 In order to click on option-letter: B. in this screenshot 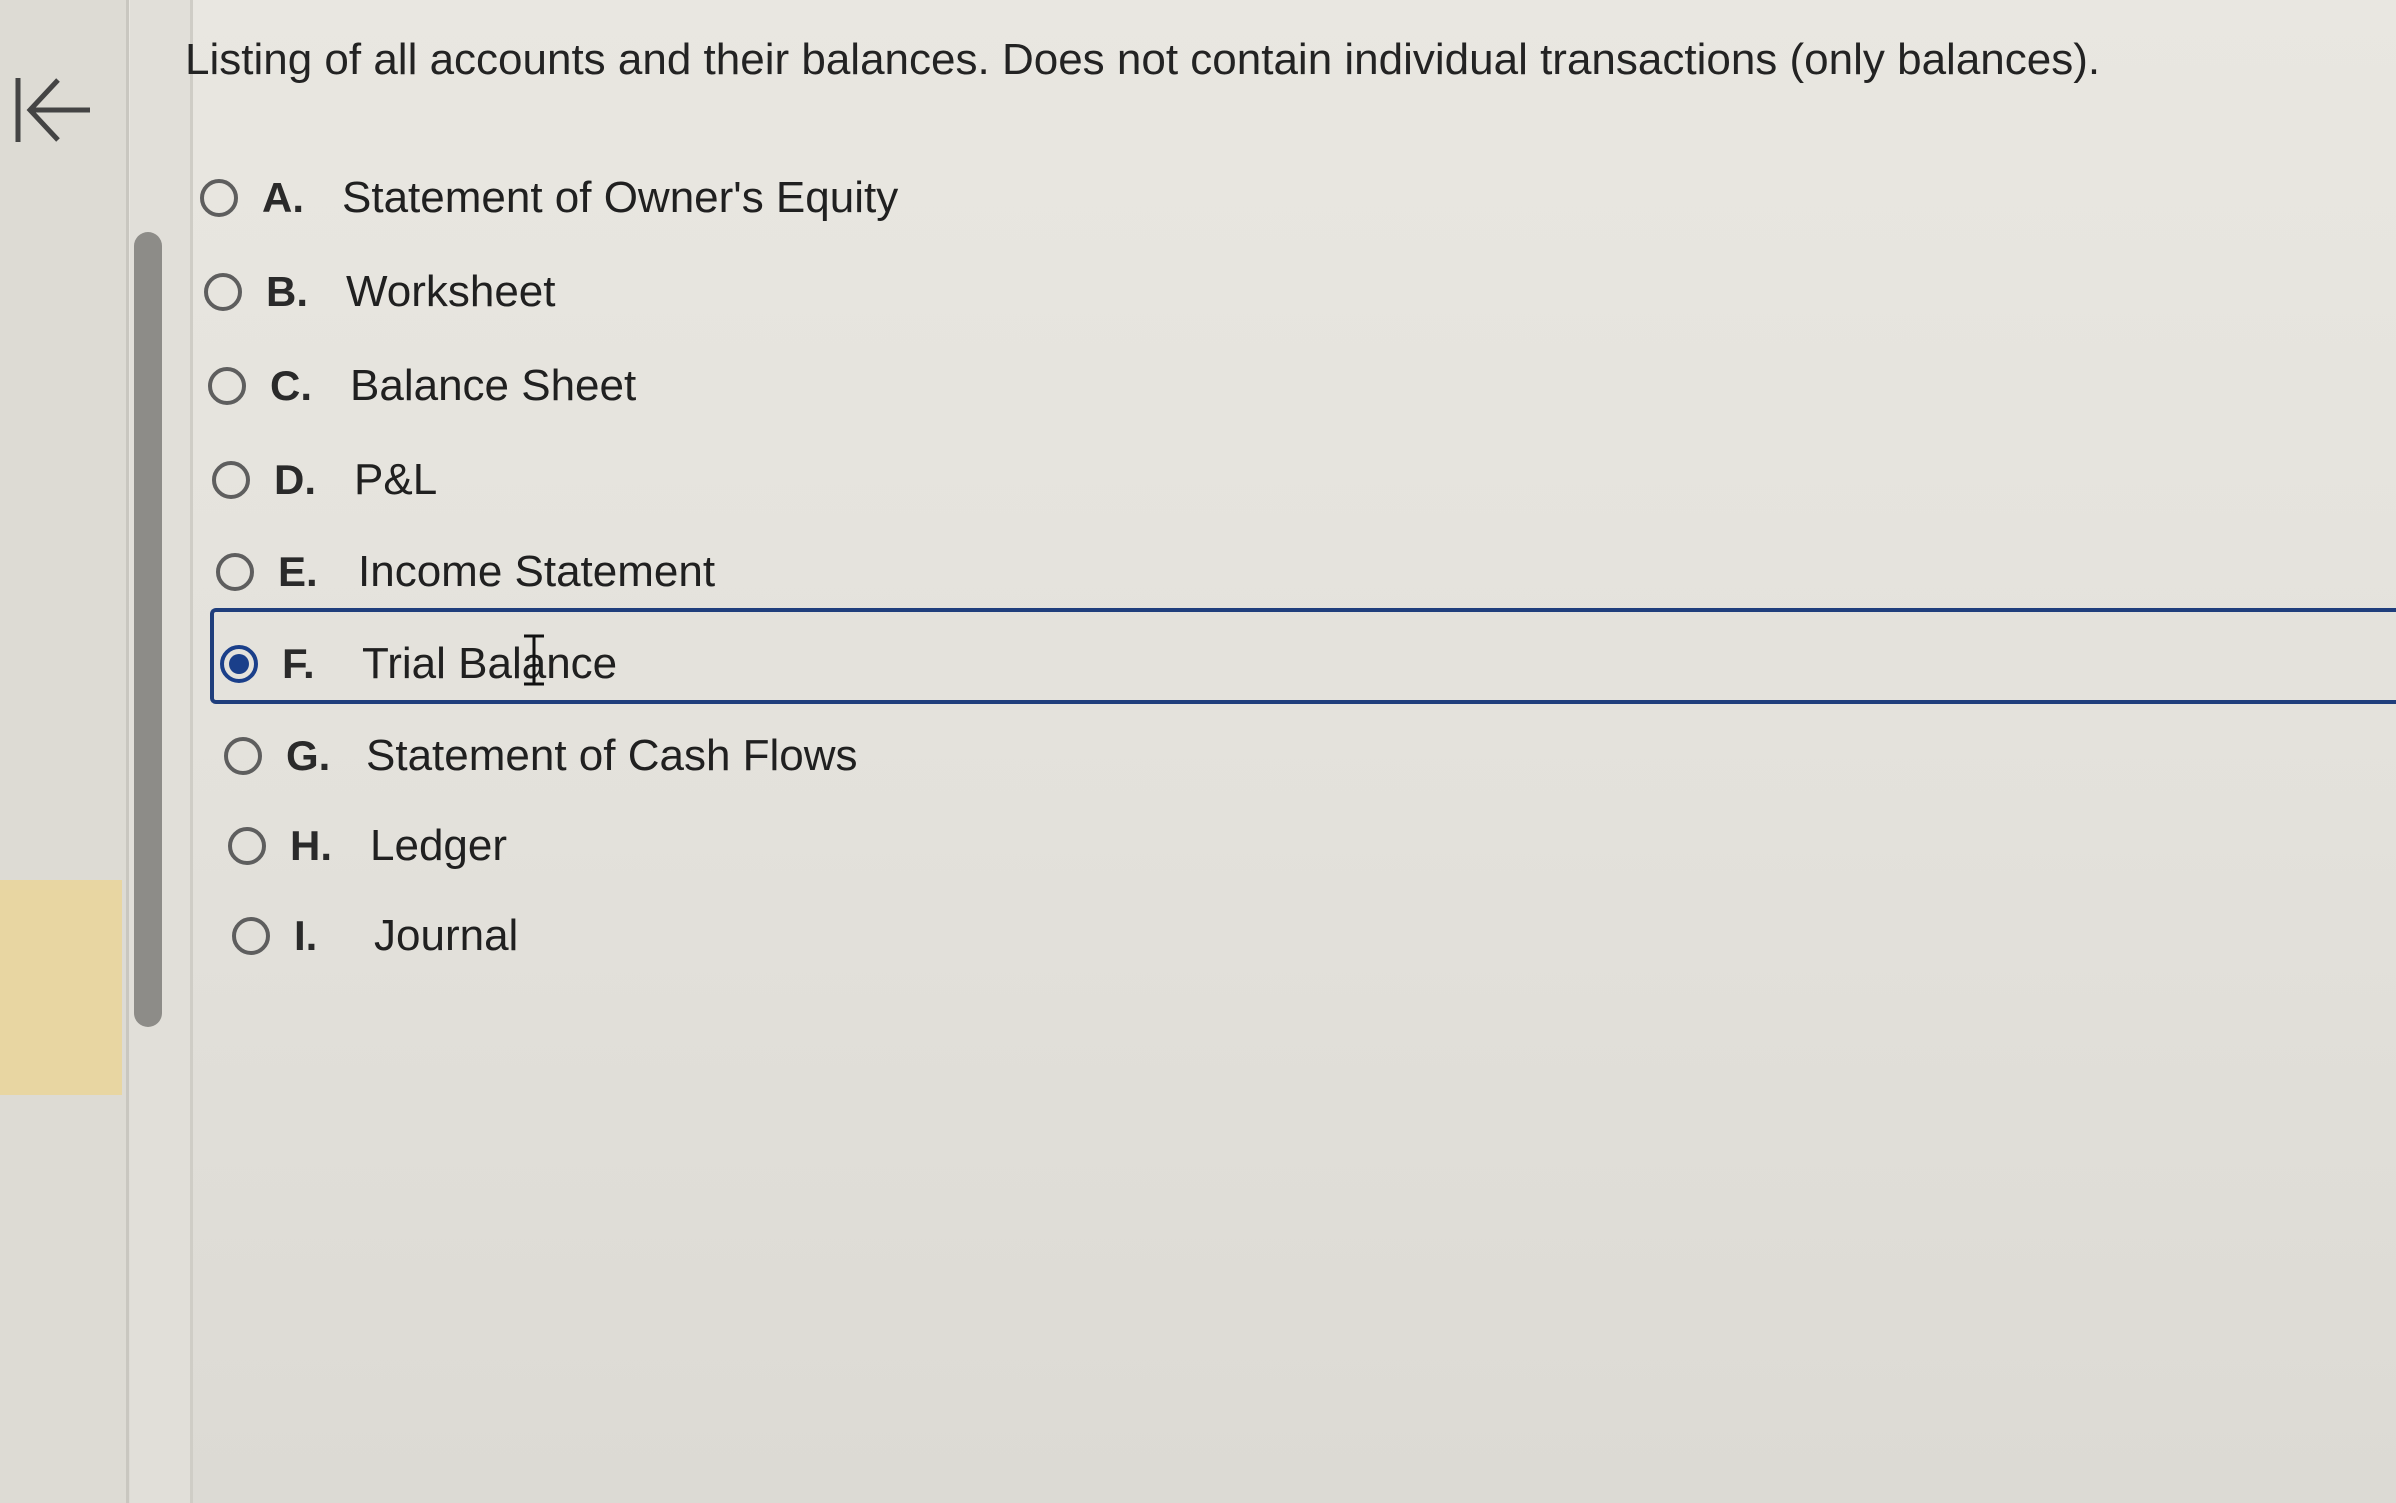, I will do `click(287, 291)`.